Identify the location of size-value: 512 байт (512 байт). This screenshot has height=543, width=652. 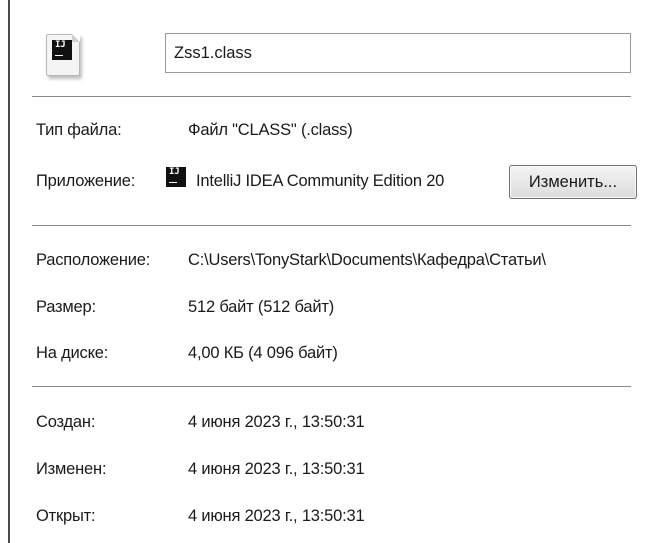
(261, 307).